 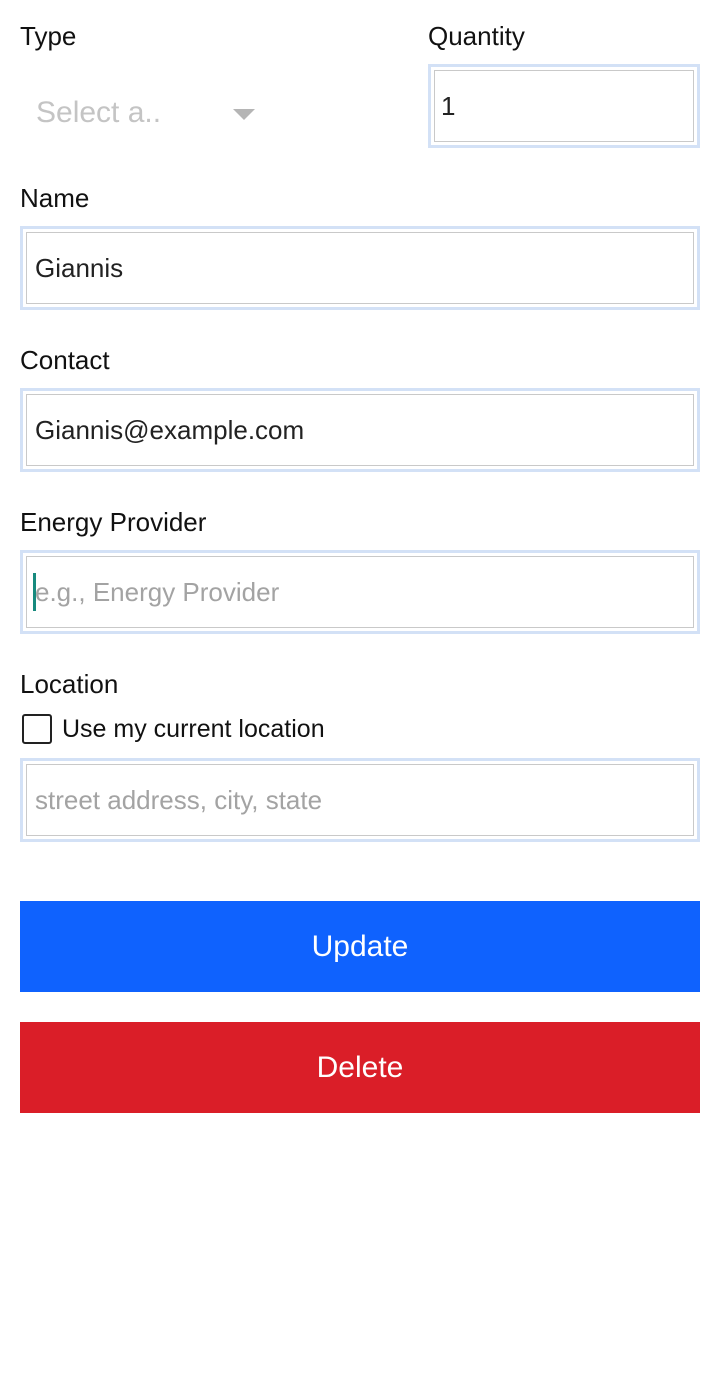 I want to click on contact-label: Contact, so click(x=65, y=360).